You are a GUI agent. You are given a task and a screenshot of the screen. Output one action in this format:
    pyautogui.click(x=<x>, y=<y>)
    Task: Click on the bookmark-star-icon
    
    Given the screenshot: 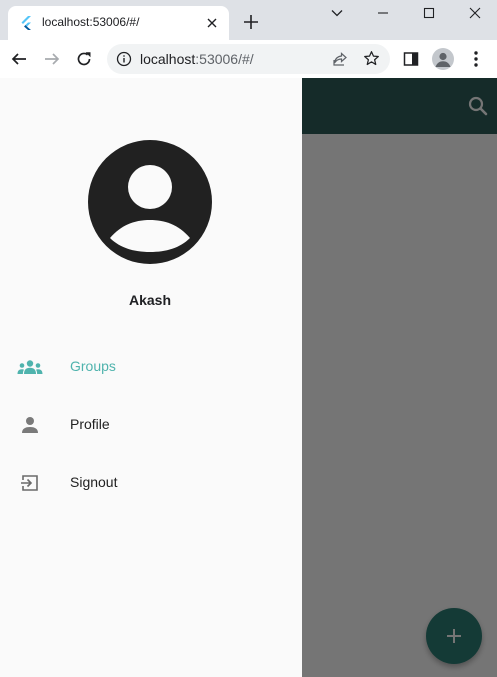 What is the action you would take?
    pyautogui.click(x=371, y=58)
    